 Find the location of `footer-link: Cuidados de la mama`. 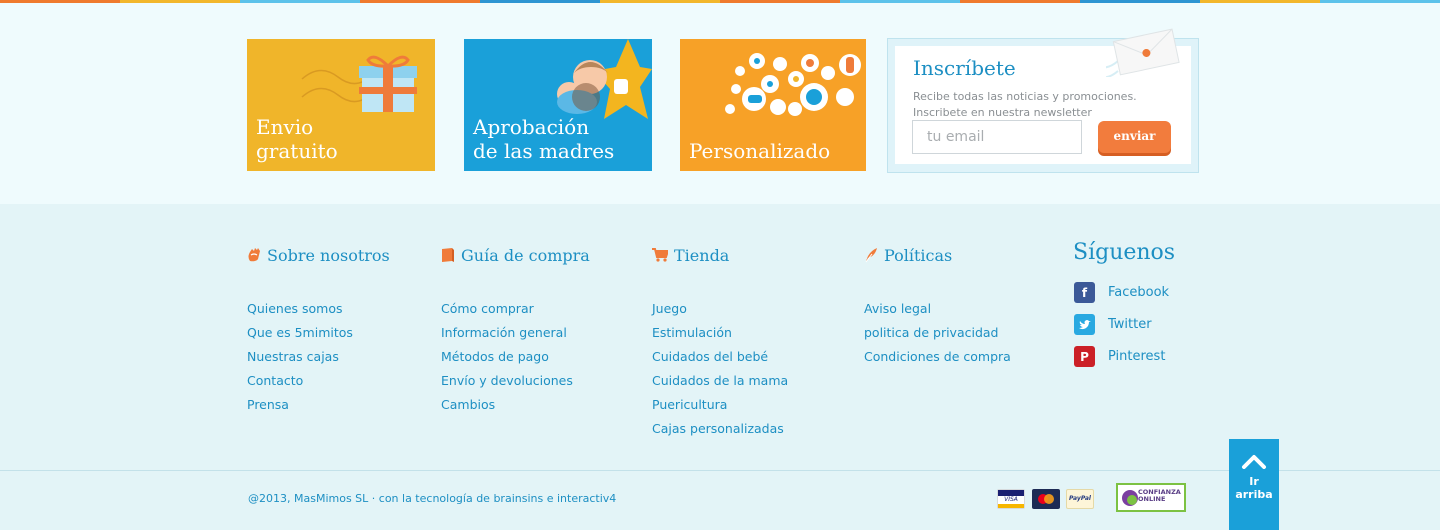

footer-link: Cuidados de la mama is located at coordinates (720, 381).